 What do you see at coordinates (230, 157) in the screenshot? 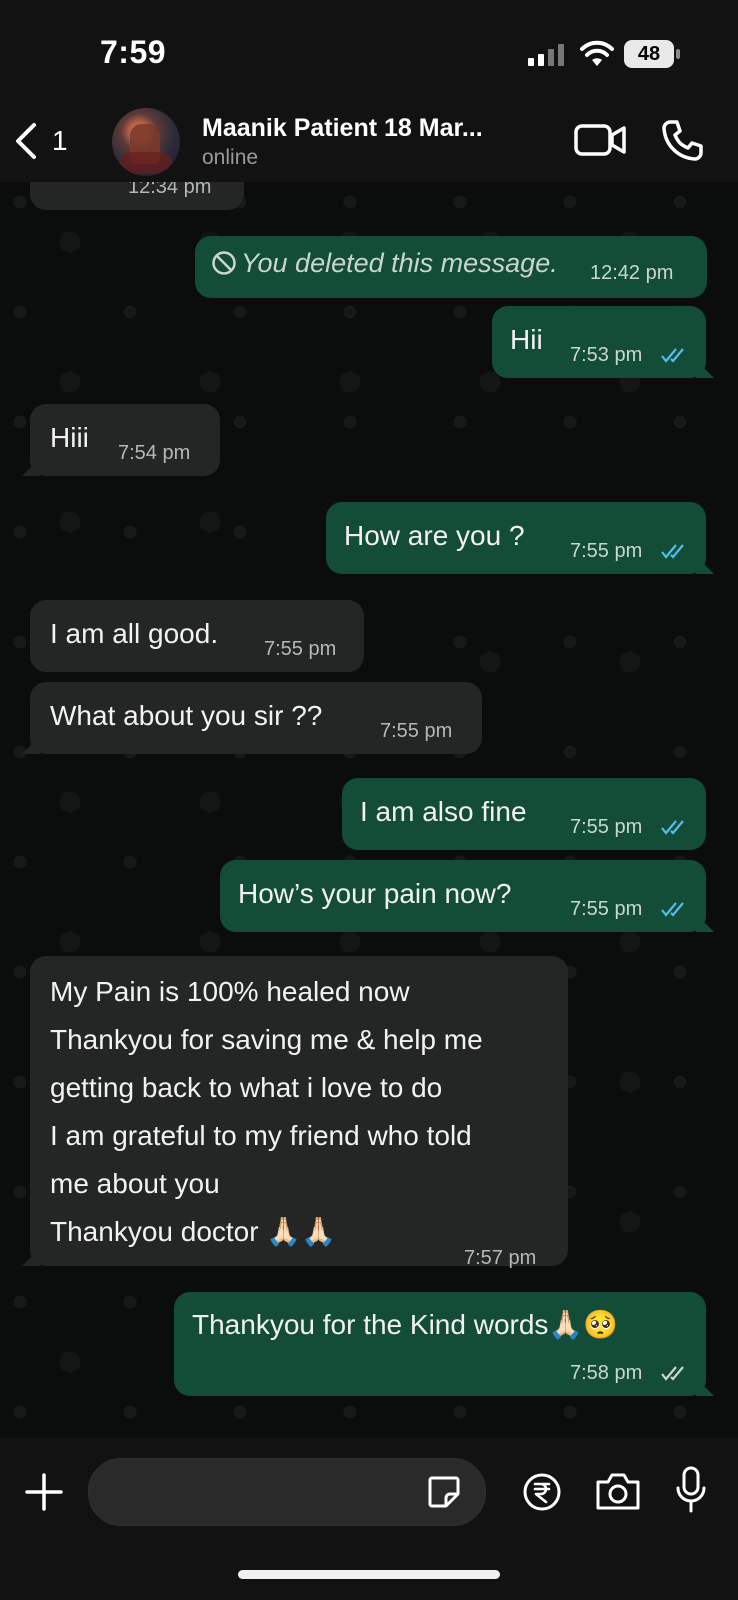
I see `contact-status: online` at bounding box center [230, 157].